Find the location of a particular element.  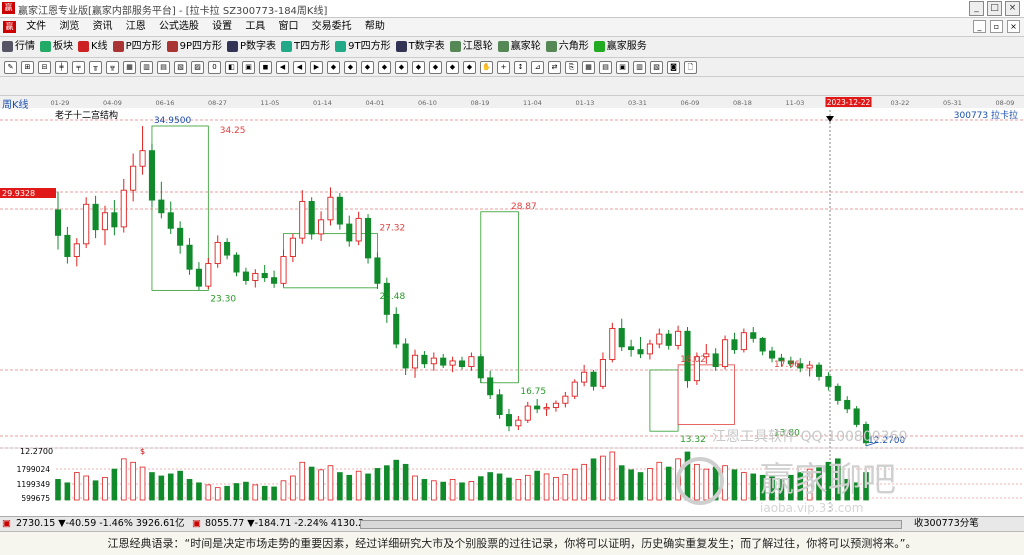

draw-tool-15-icon: ◼ is located at coordinates (265, 67).